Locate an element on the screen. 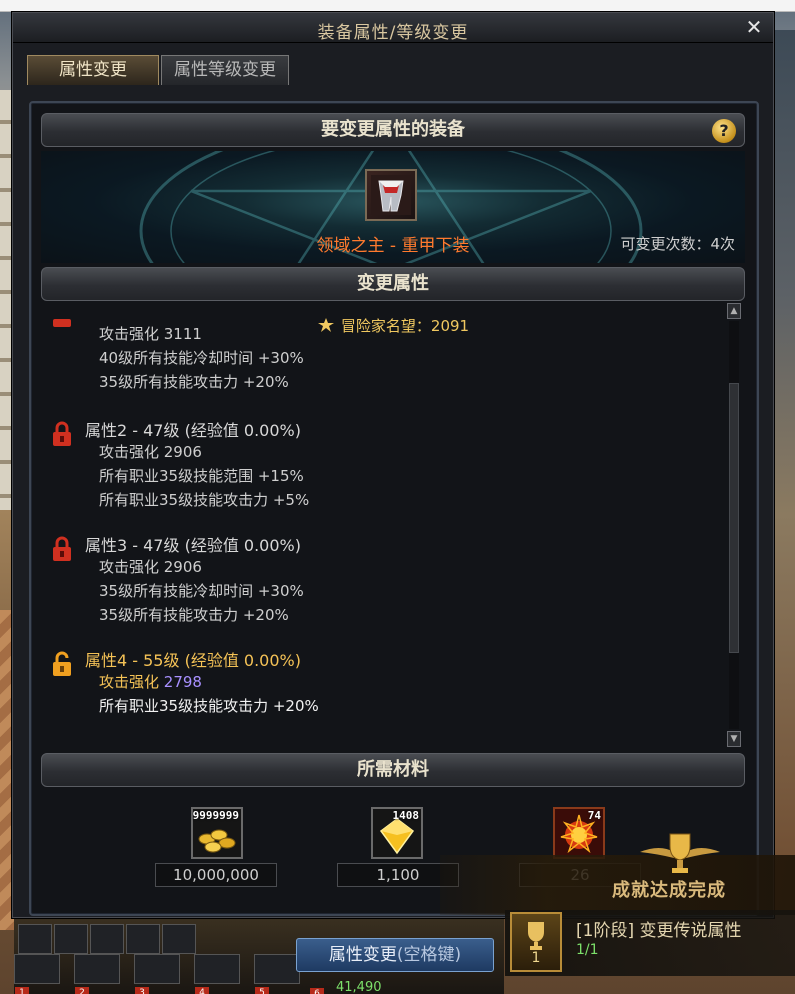 Image resolution: width=795 pixels, height=994 pixels. achievement-title: 成就达成完成 is located at coordinates (669, 890).